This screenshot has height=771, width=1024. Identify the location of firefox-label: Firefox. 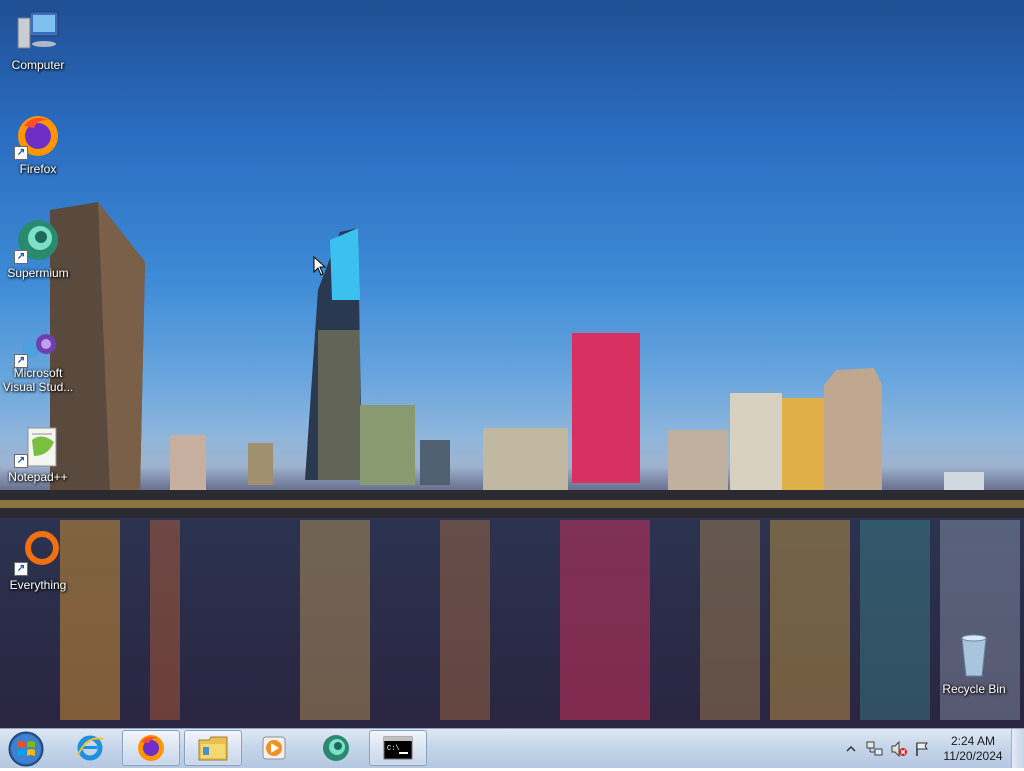
(38, 169).